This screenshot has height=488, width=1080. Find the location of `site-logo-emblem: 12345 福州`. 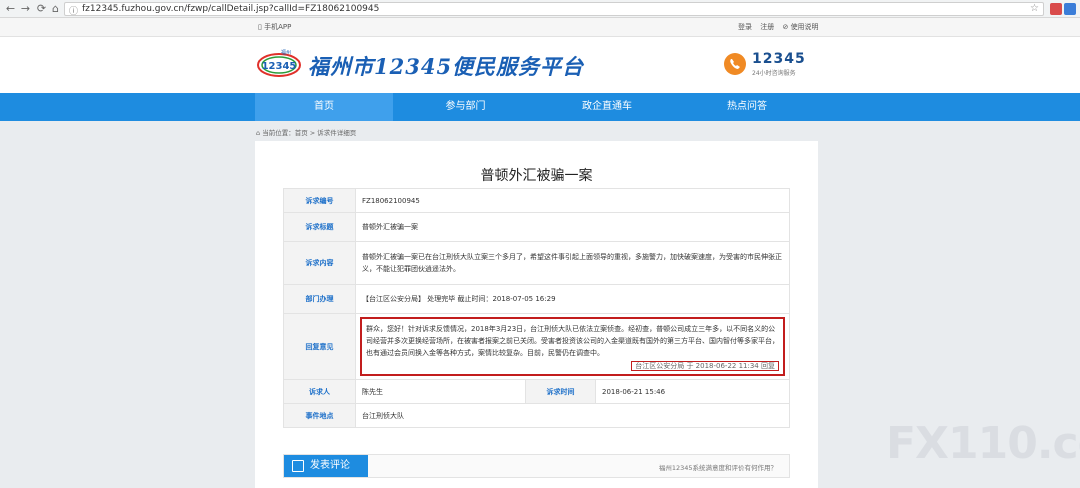

site-logo-emblem: 12345 福州 is located at coordinates (279, 62).